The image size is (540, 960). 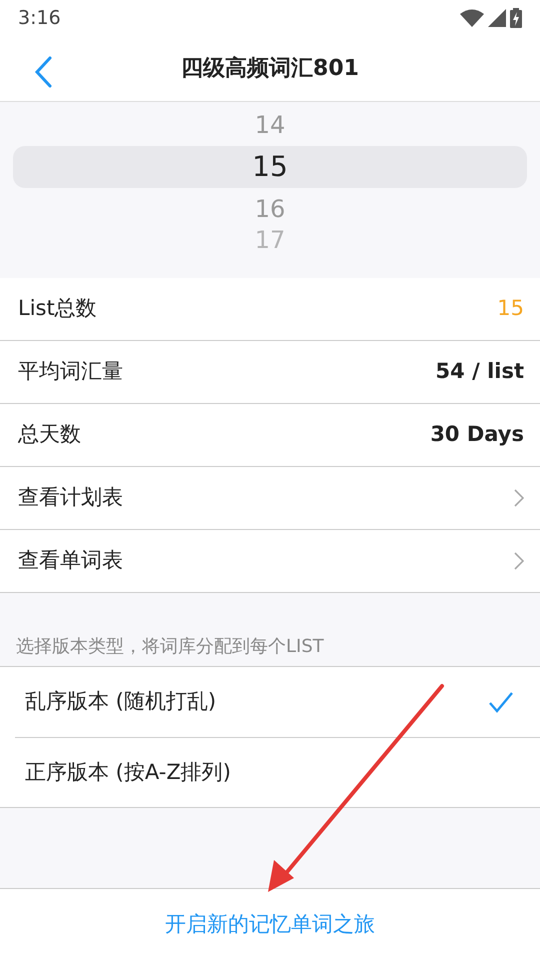 What do you see at coordinates (70, 372) in the screenshot?
I see `row-label: 平均词汇量` at bounding box center [70, 372].